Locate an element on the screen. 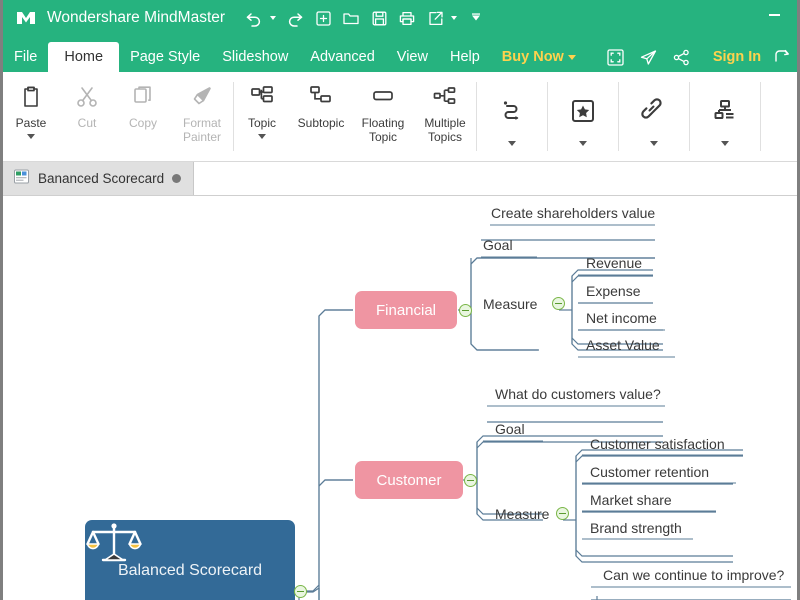 The width and height of the screenshot is (800, 600). menu-item-view: View is located at coordinates (412, 57).